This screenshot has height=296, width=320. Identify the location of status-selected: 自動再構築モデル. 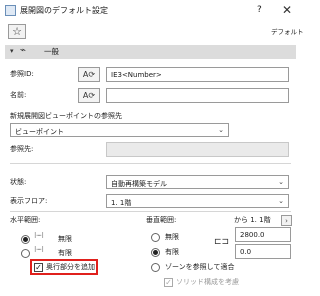
(139, 184).